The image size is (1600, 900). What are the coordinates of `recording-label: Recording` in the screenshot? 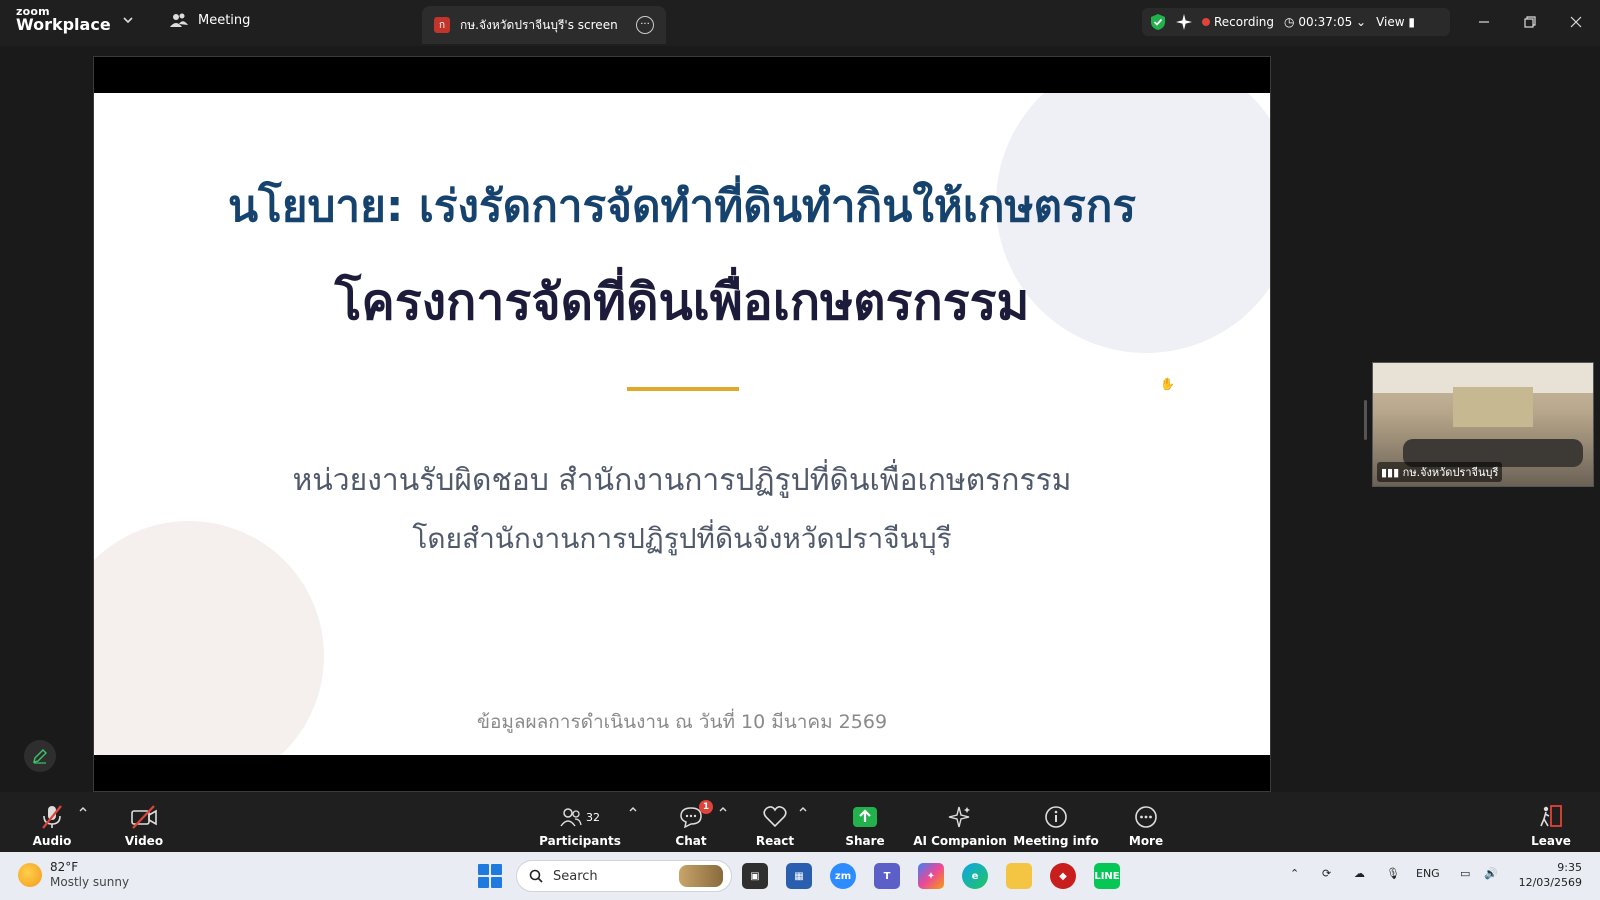 It's located at (1244, 22).